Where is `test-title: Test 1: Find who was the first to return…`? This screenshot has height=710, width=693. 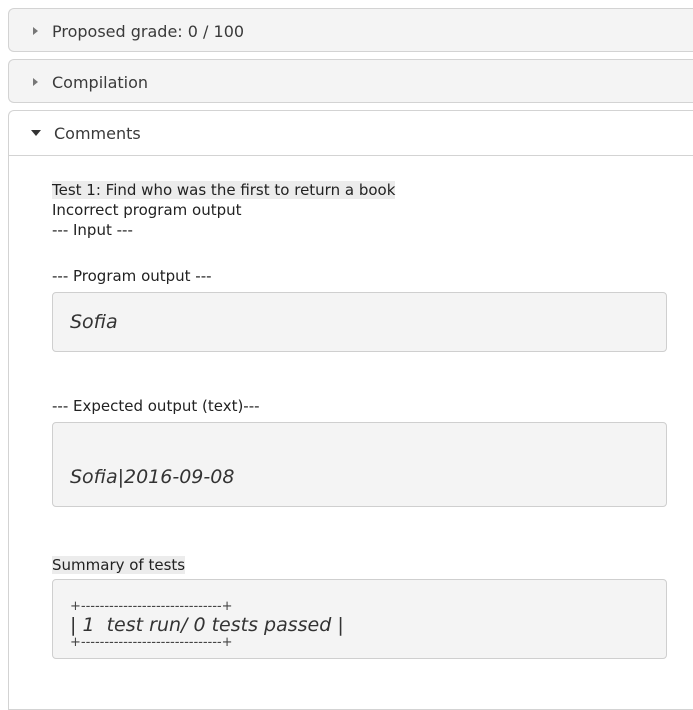 test-title: Test 1: Find who was the first to return… is located at coordinates (224, 190).